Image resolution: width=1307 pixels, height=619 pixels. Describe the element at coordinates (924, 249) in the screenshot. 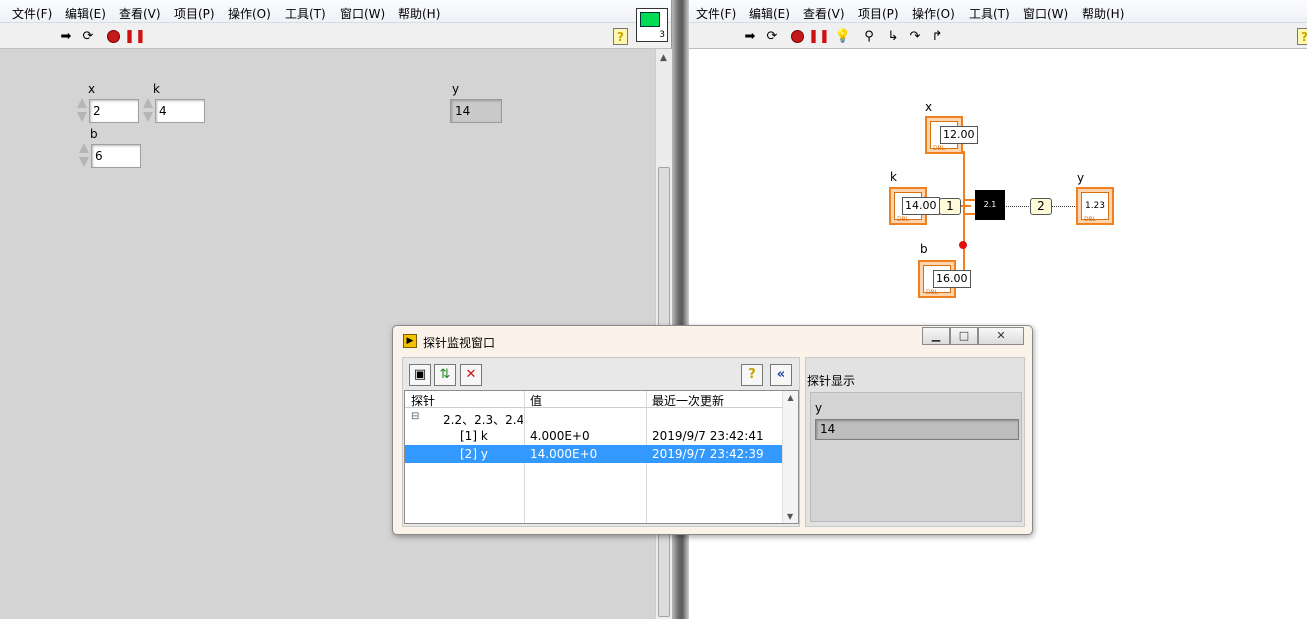

I see `diagram-b-label: b` at that location.